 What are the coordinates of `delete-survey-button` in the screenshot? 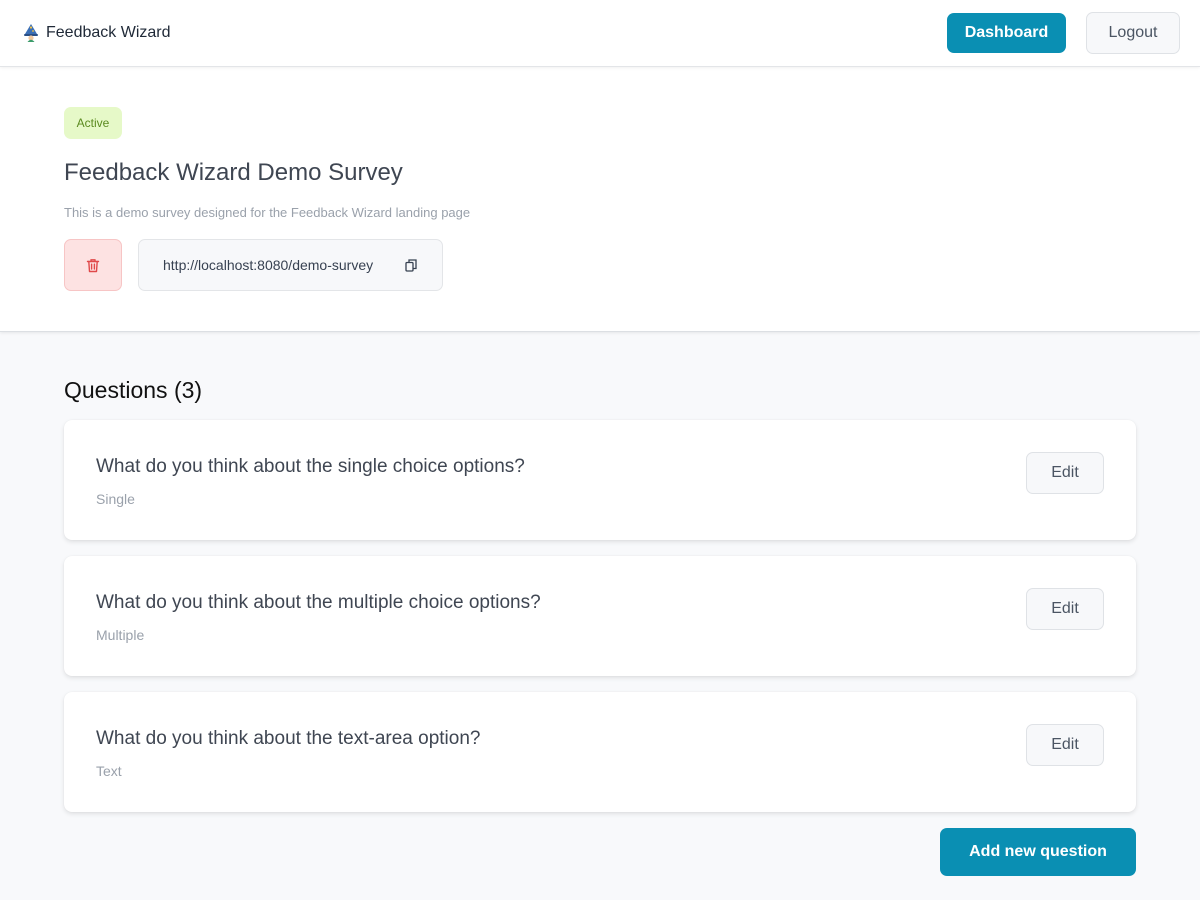 It's located at (93, 265).